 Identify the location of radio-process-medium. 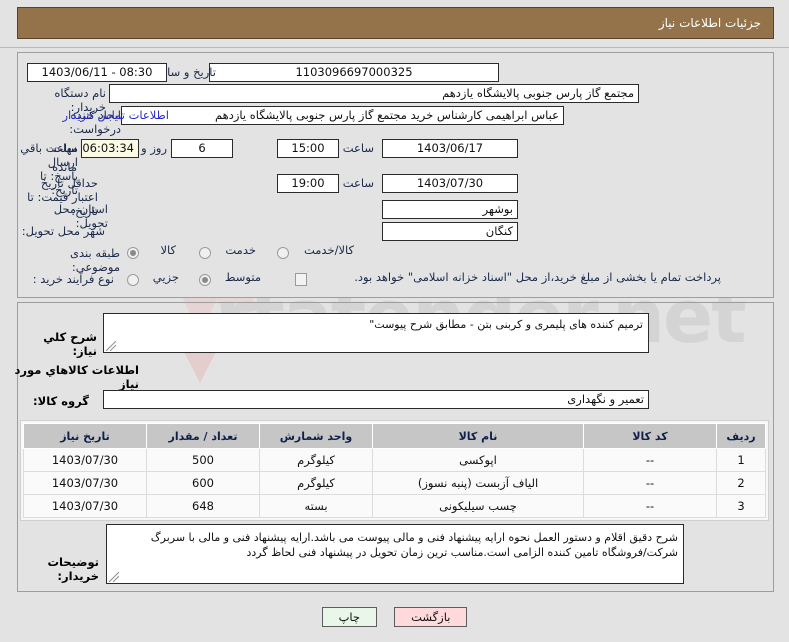
(205, 280).